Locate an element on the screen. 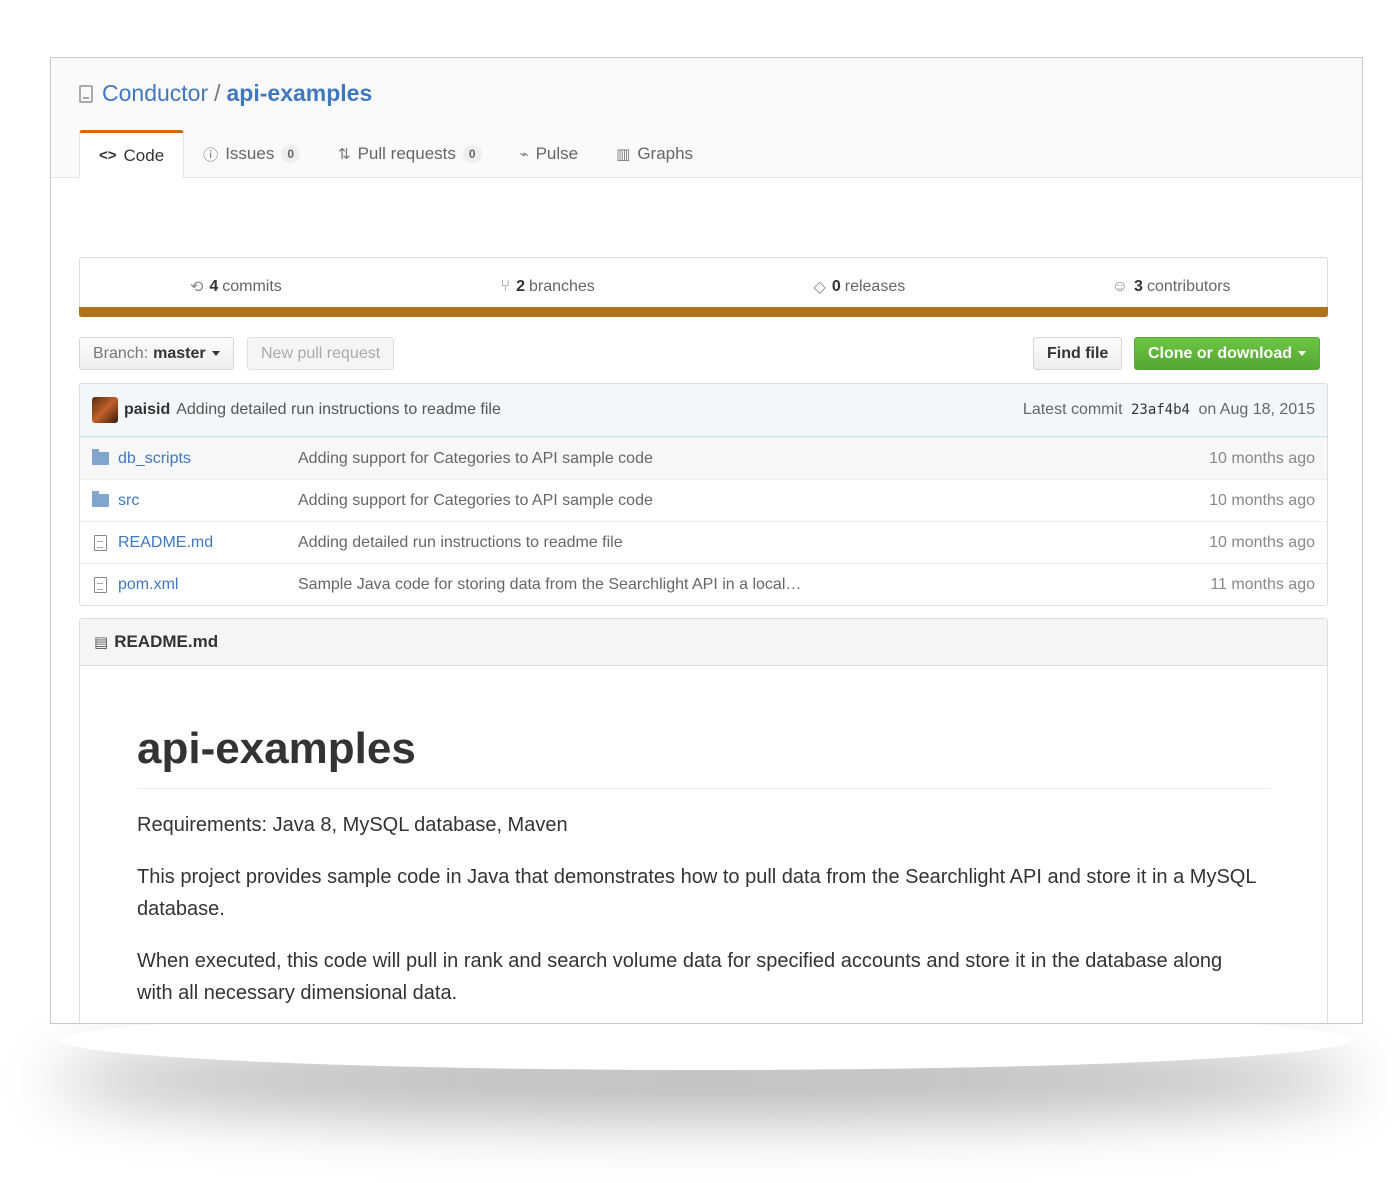  organization-icon: ☺ is located at coordinates (1120, 286).